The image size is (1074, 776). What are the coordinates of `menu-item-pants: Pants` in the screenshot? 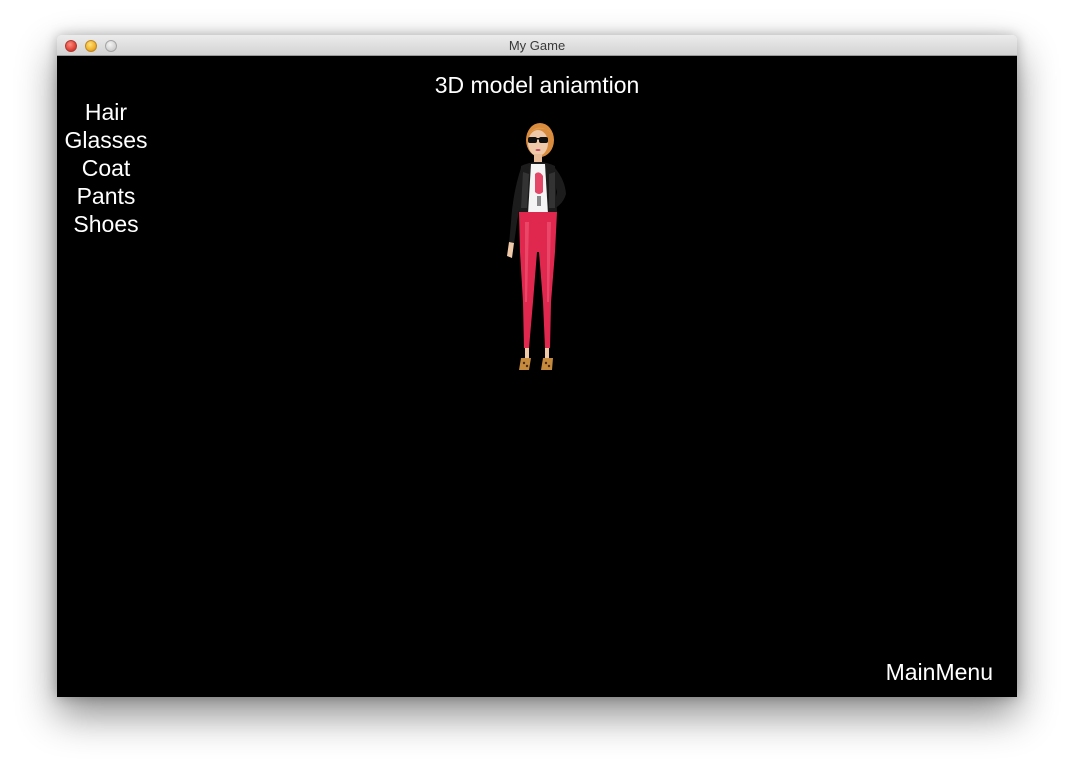 It's located at (106, 196).